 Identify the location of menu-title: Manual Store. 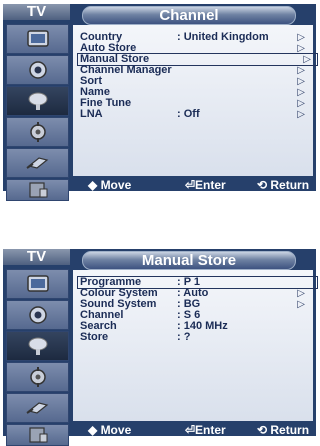
(189, 260).